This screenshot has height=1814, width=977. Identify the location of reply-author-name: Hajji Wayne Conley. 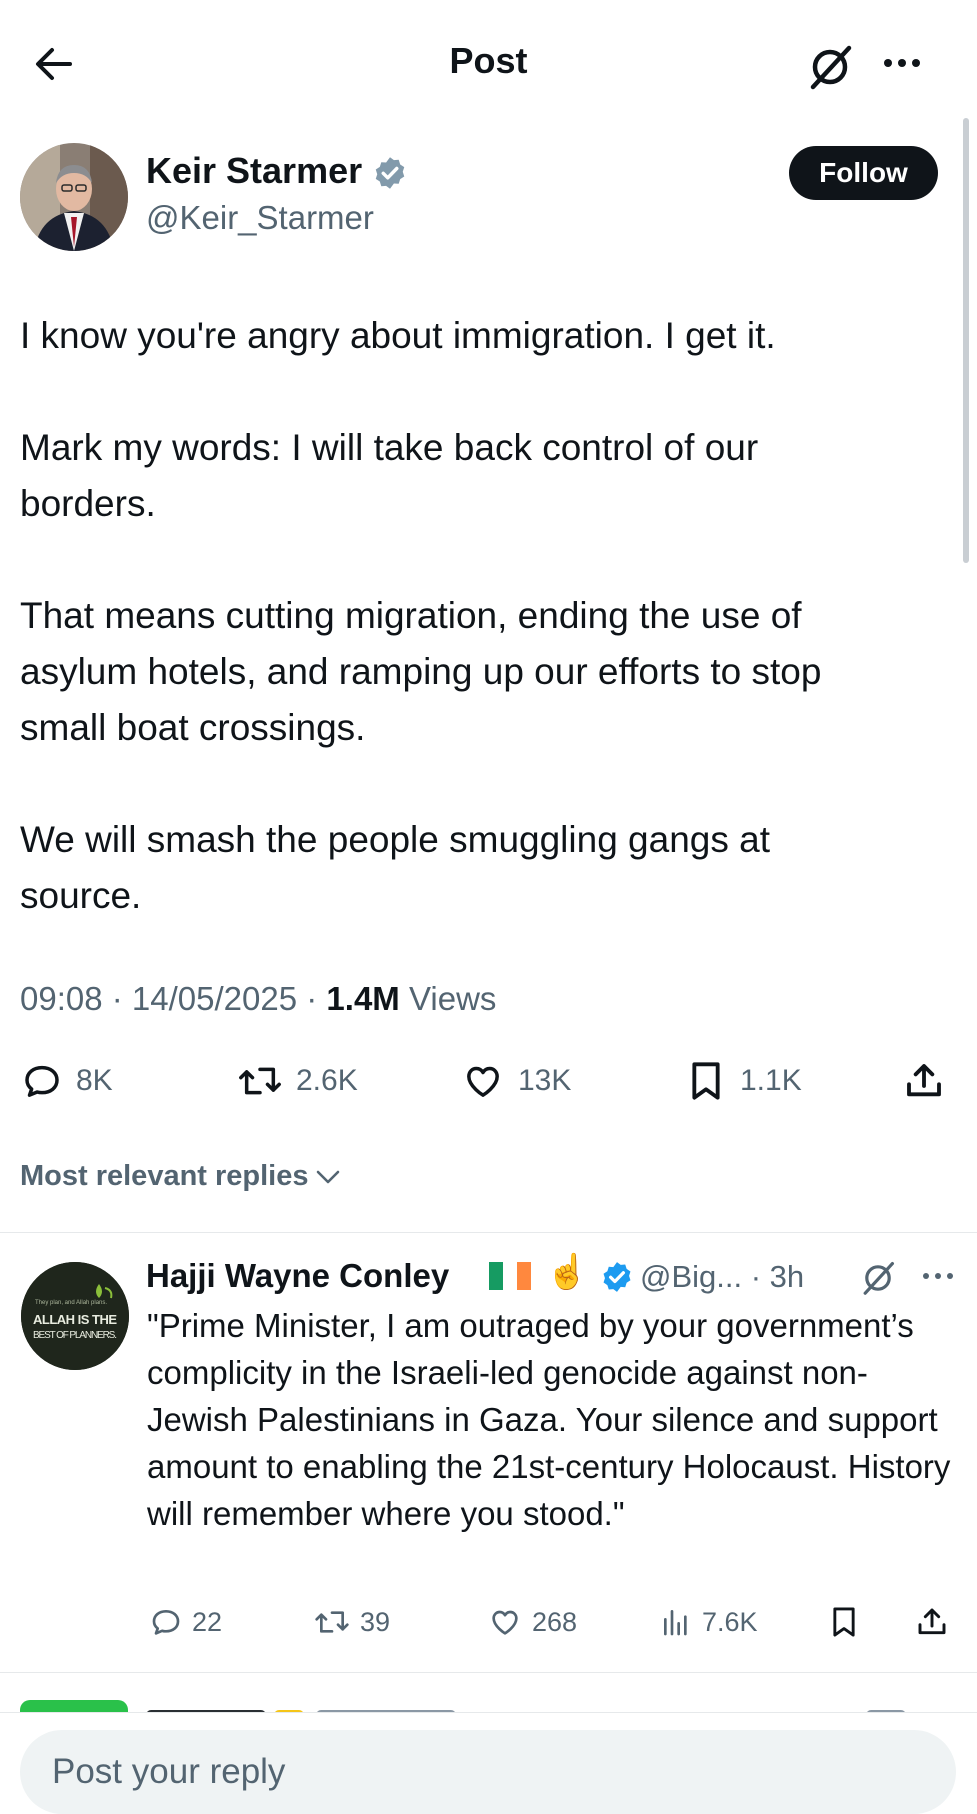
(297, 1276).